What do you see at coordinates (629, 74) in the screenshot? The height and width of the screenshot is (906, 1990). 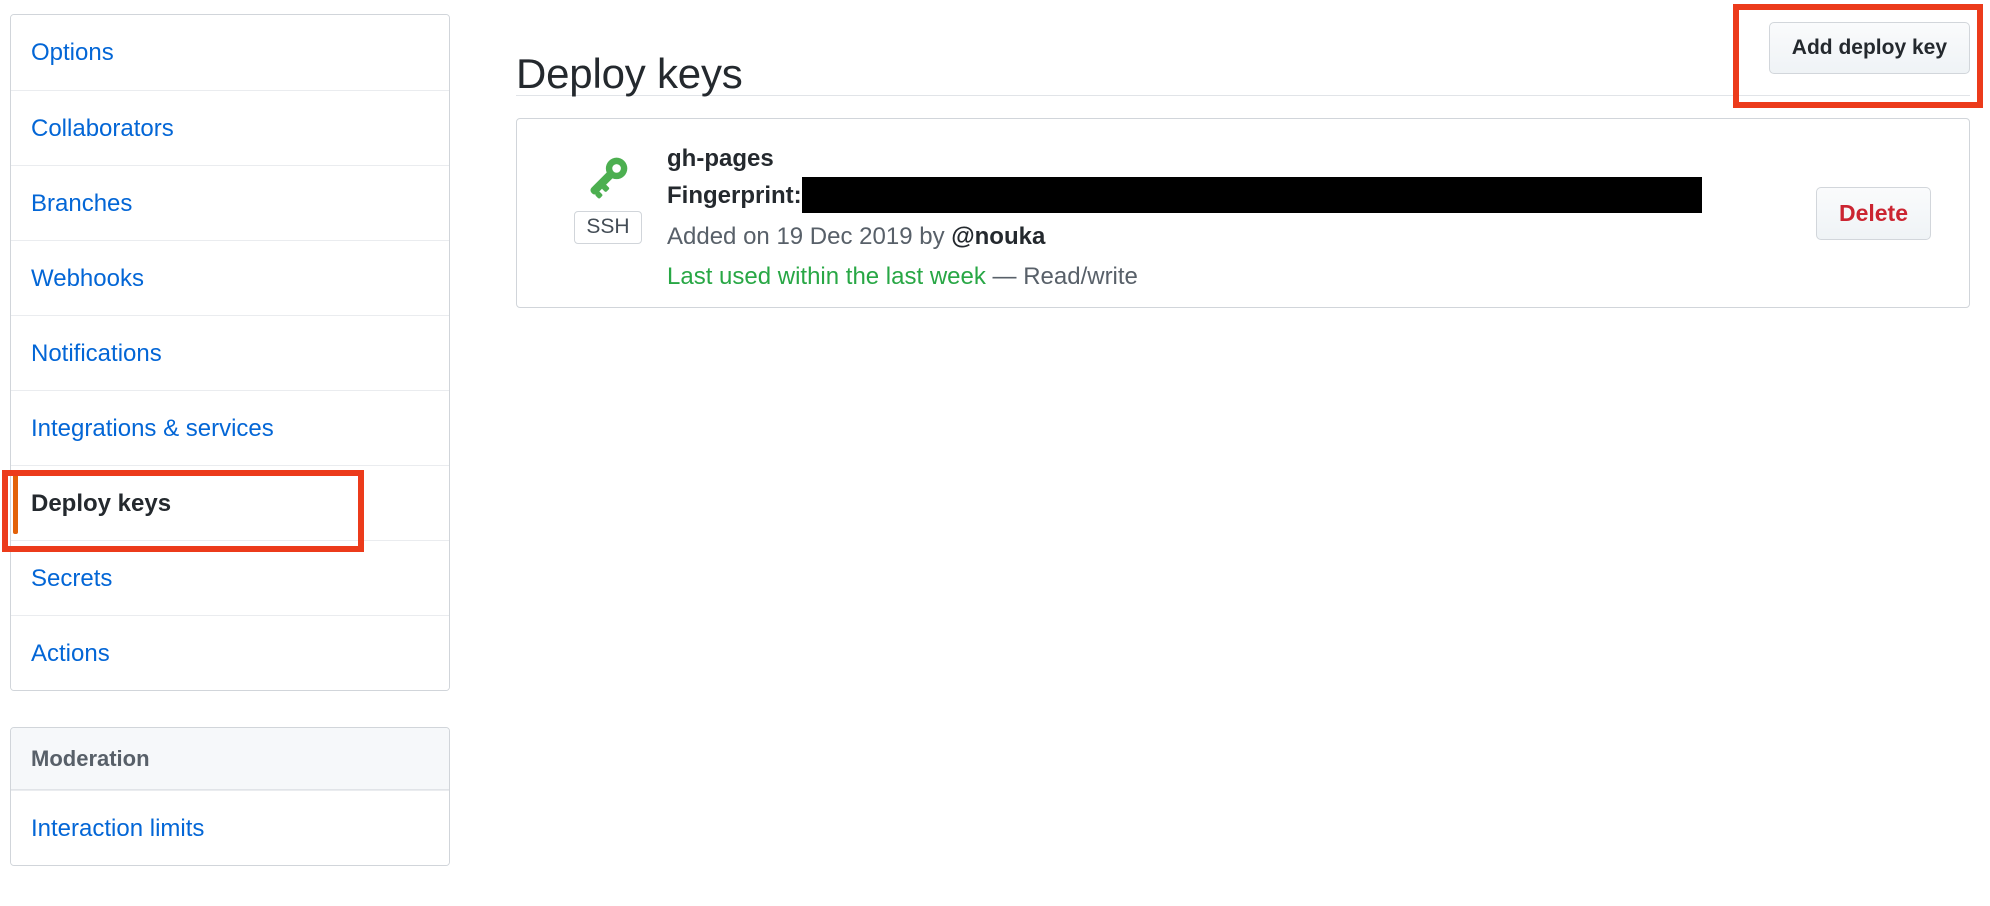 I see `page-title: Deploy keys` at bounding box center [629, 74].